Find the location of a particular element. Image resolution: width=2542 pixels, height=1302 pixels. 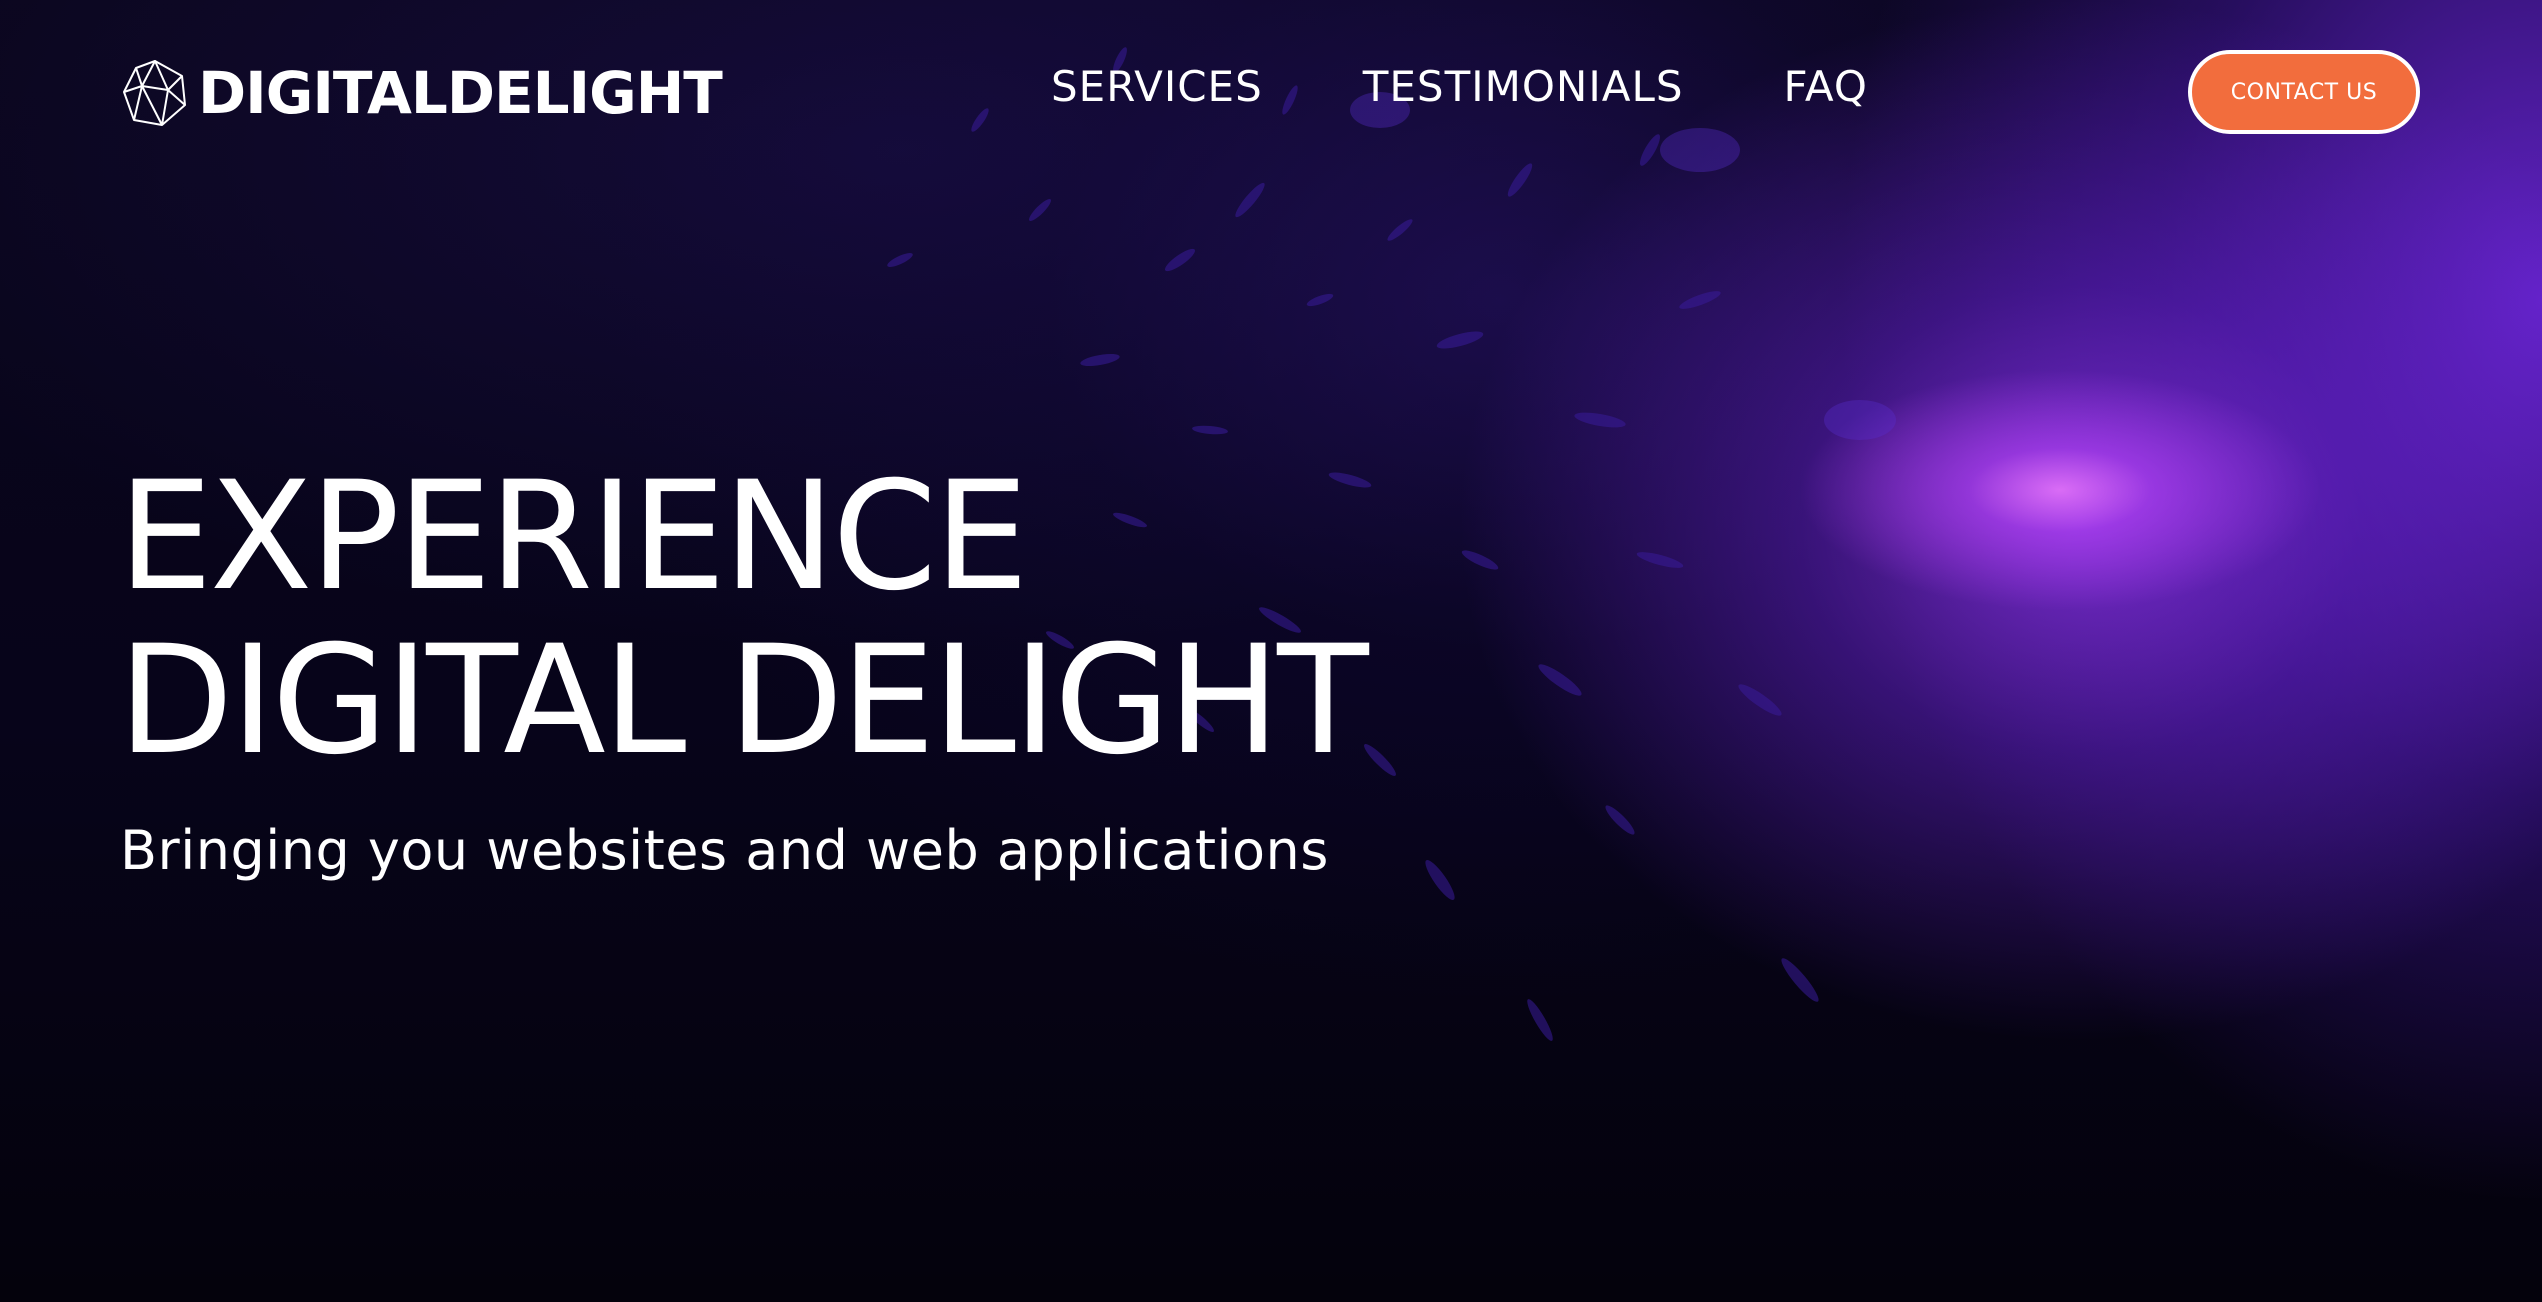

brand-logo: DIGITALDELIGHT is located at coordinates (421, 93).